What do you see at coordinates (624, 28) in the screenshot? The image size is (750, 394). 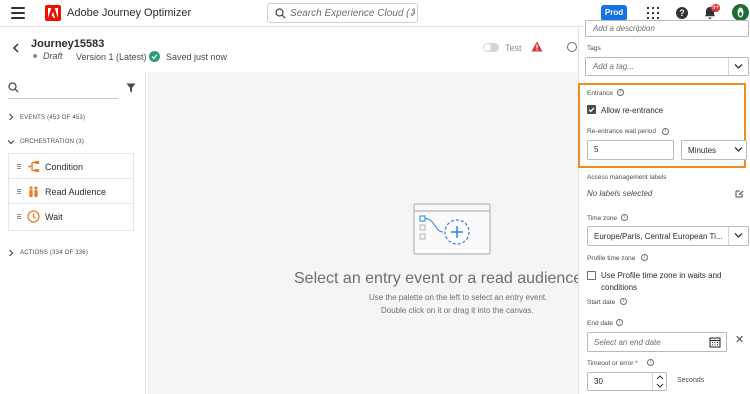 I see `description-placeholder: Add a description` at bounding box center [624, 28].